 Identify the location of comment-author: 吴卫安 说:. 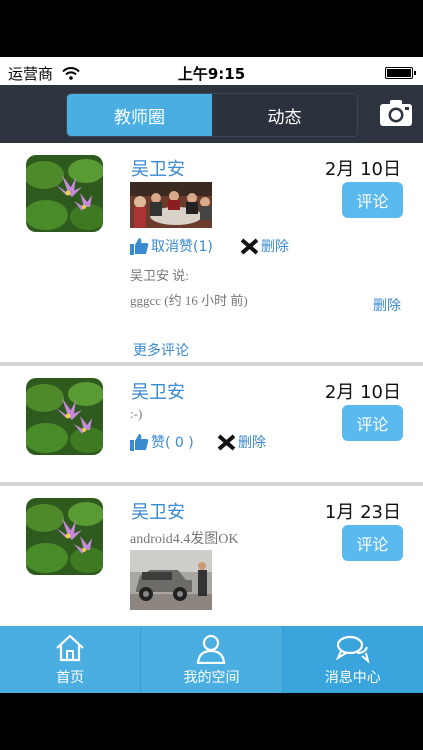
(159, 275).